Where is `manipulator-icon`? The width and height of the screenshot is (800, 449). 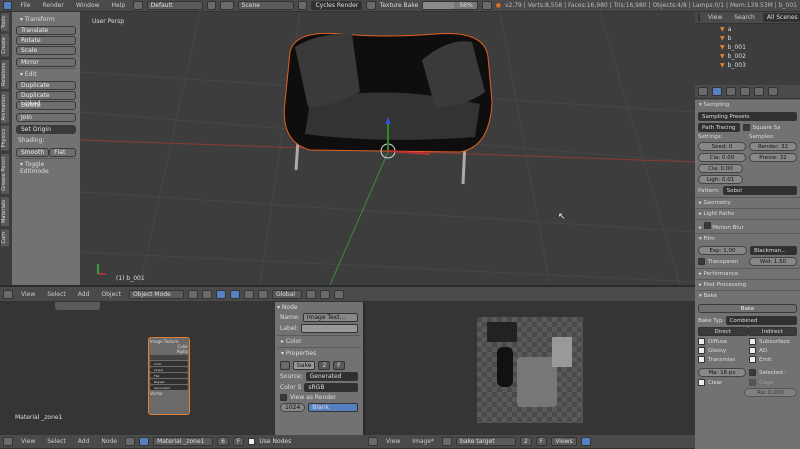 manipulator-icon is located at coordinates (220, 294).